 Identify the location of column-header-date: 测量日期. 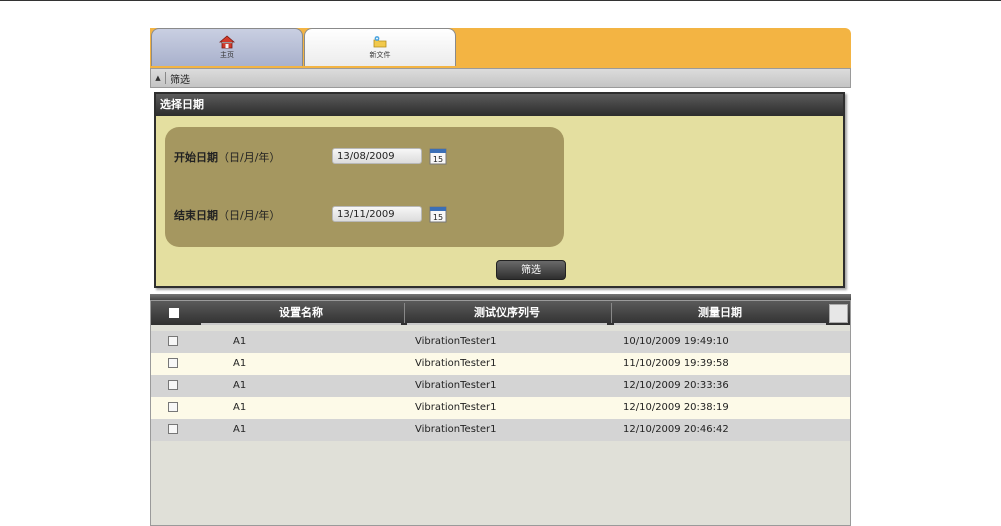
(720, 313).